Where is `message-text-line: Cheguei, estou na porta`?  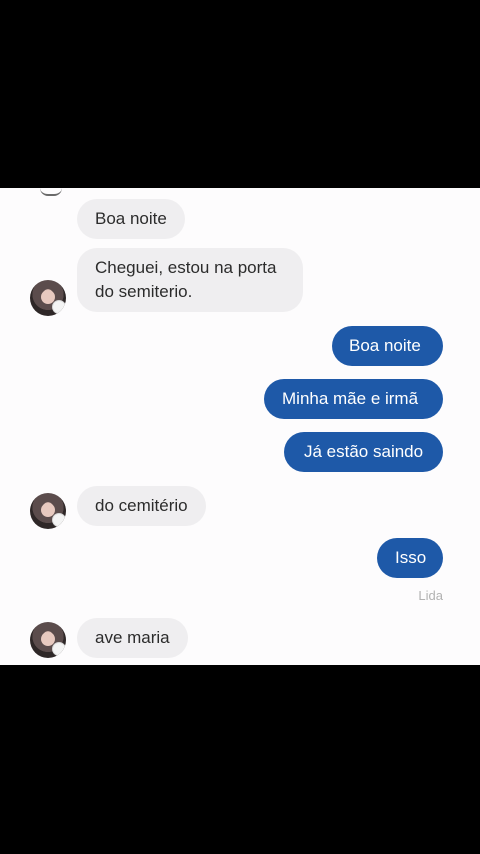
message-text-line: Cheguei, estou na porta is located at coordinates (186, 267).